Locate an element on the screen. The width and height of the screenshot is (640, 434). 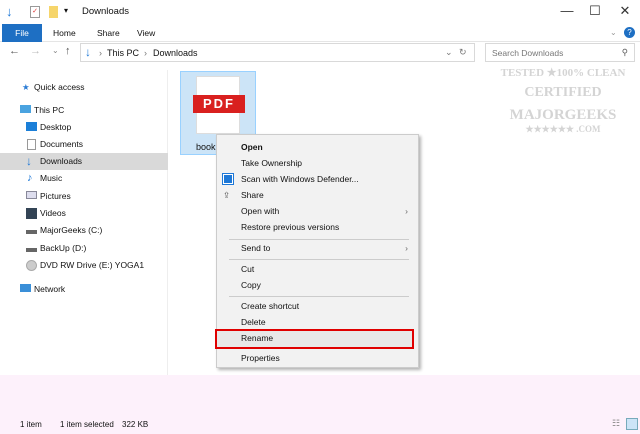
sidebar-item-label: Network is located at coordinates (50, 289).